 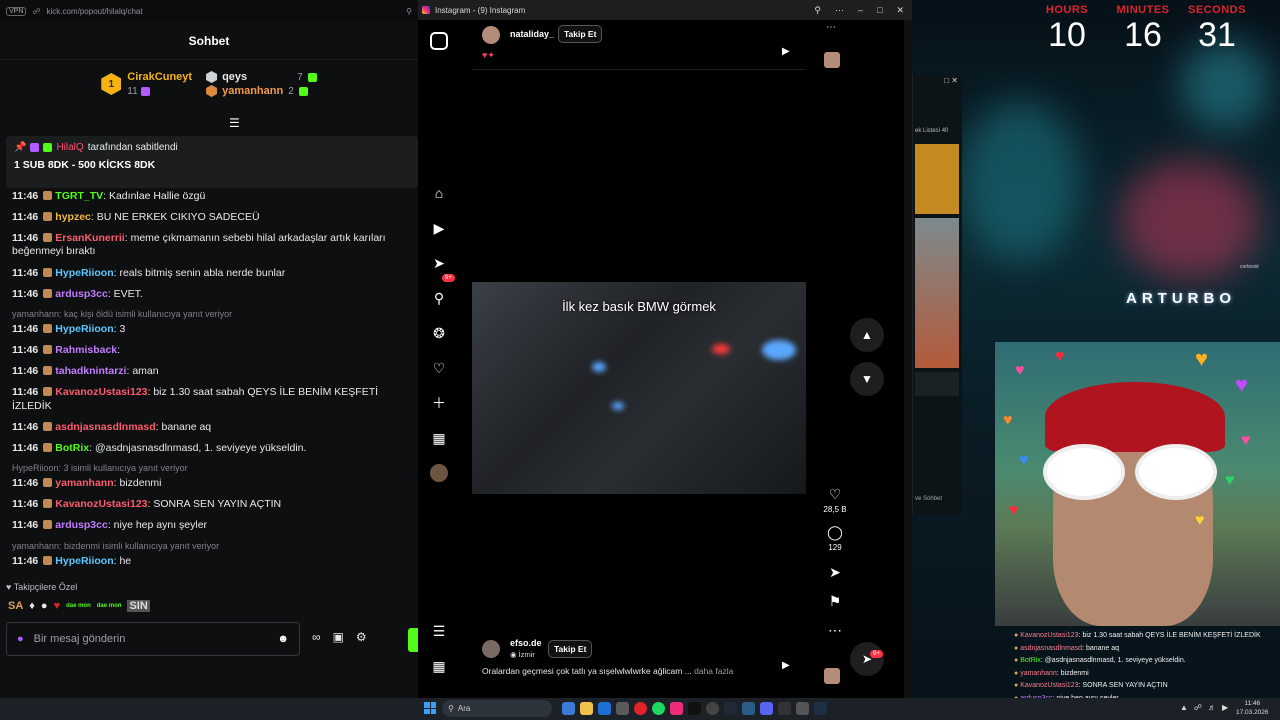 I want to click on message-username: ErsanKunerrii, so click(x=89, y=238).